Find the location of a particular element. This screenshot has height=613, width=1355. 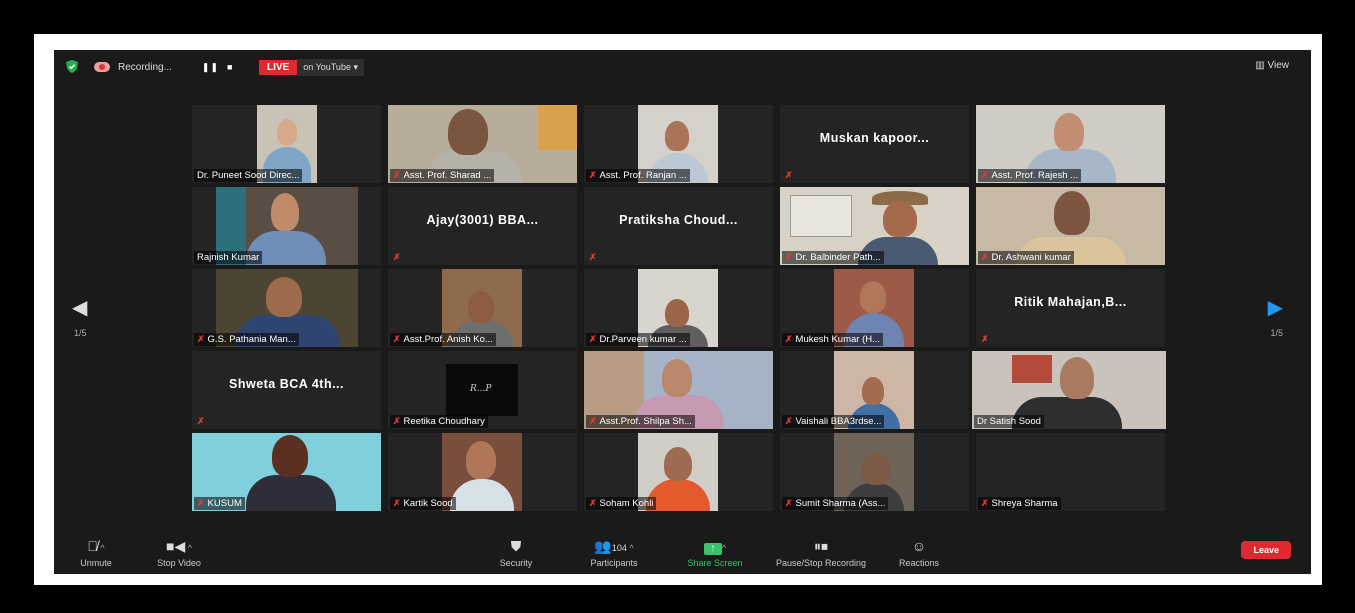

participants-button: 👥104 ^ Participants is located at coordinates (614, 553).